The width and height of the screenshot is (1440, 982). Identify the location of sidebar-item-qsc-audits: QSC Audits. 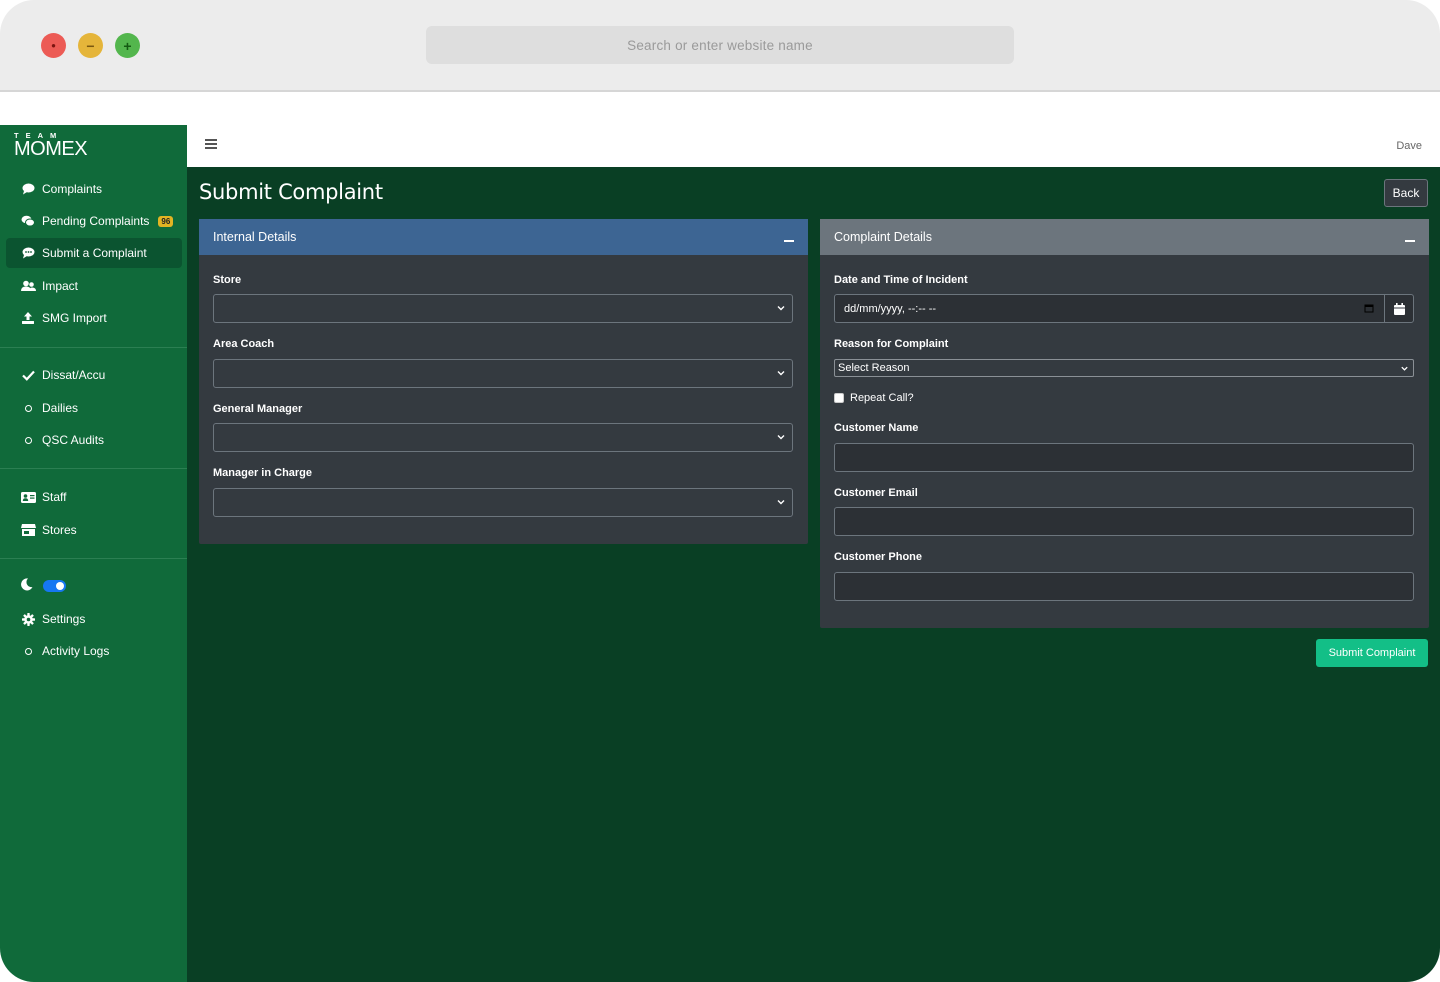
(94, 440).